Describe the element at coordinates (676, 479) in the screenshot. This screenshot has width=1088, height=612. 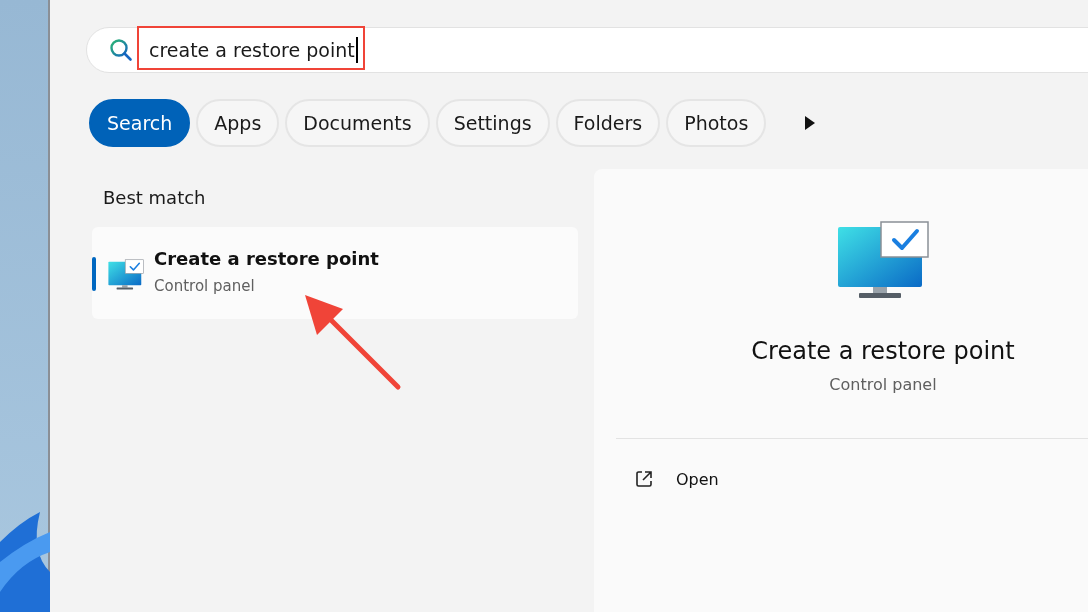
I see `open-button: Open` at that location.